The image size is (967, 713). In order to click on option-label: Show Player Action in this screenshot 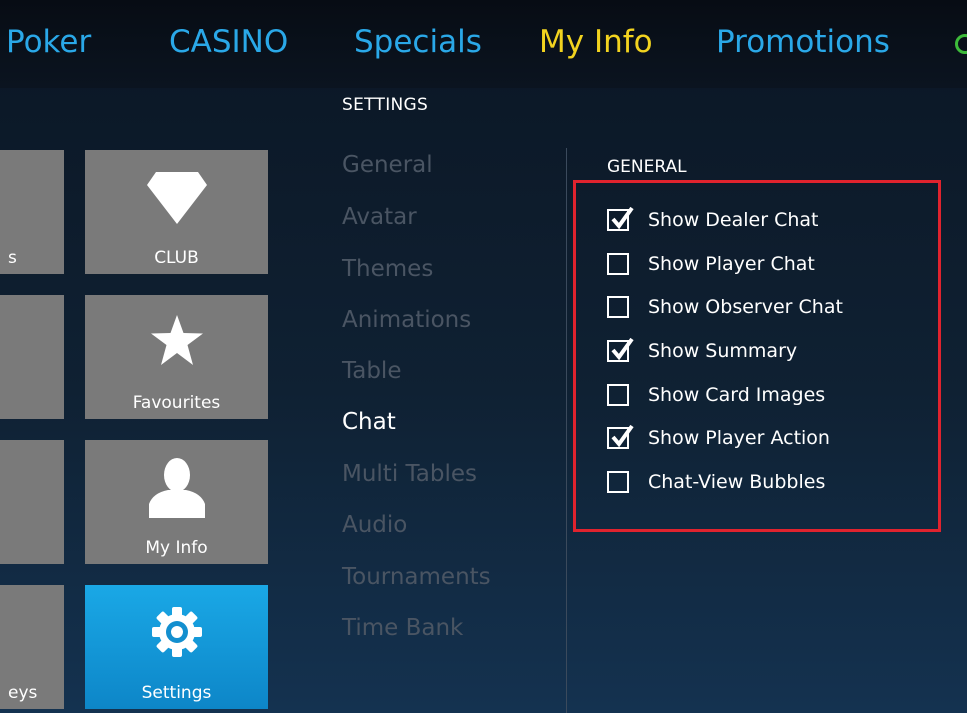, I will do `click(739, 438)`.